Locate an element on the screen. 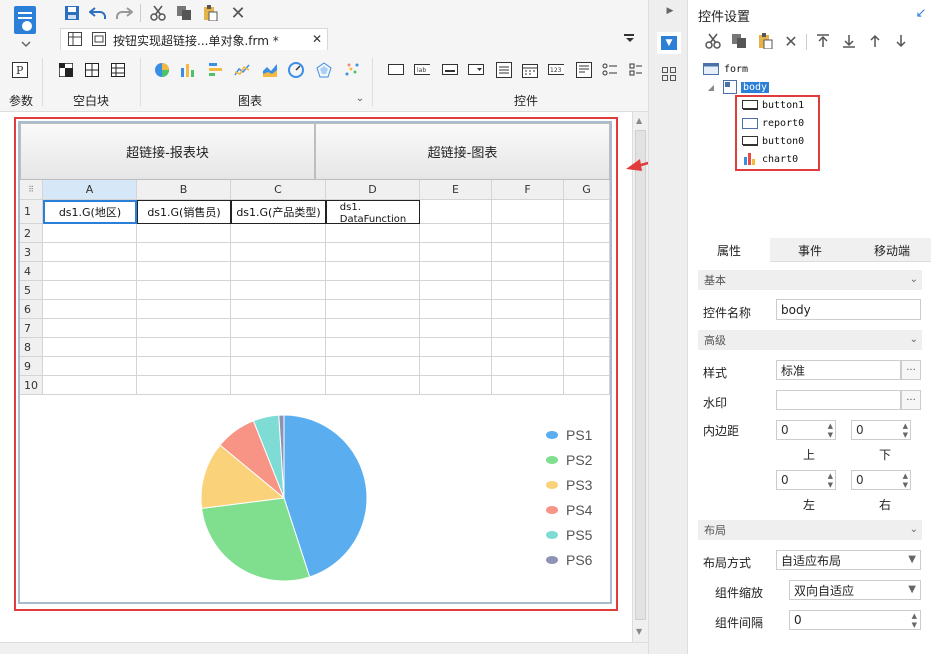 Image resolution: width=931 pixels, height=654 pixels. style-input: 标准 is located at coordinates (838, 370).